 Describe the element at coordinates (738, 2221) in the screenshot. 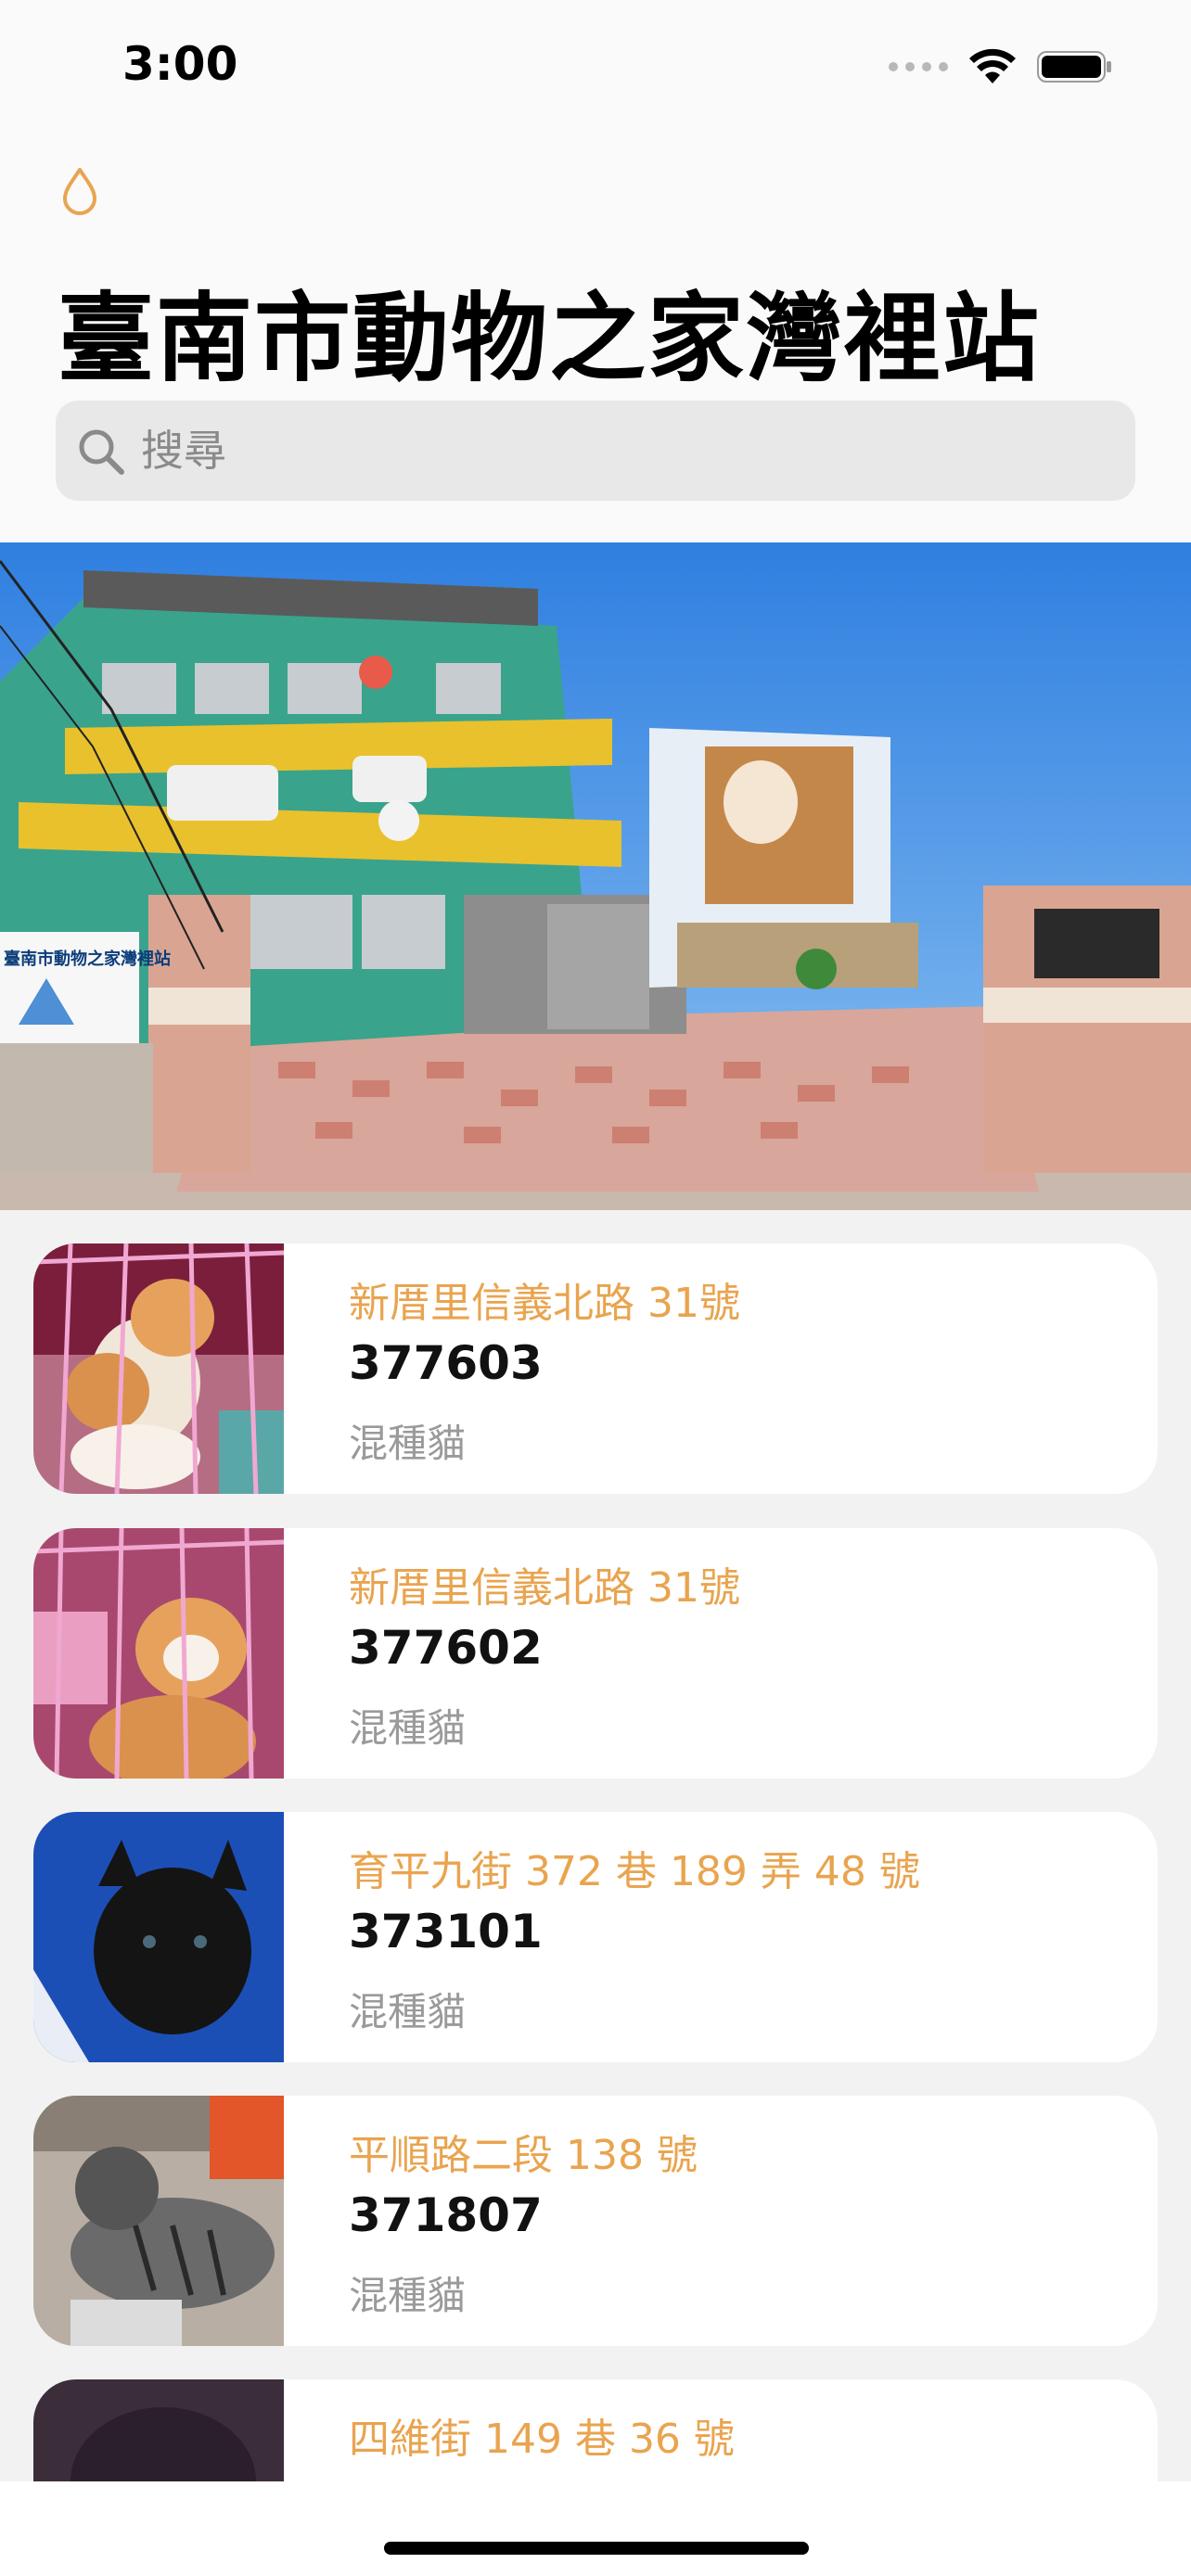

I see `animal-info: 平順路二段 138 號 371807 混種貓` at that location.